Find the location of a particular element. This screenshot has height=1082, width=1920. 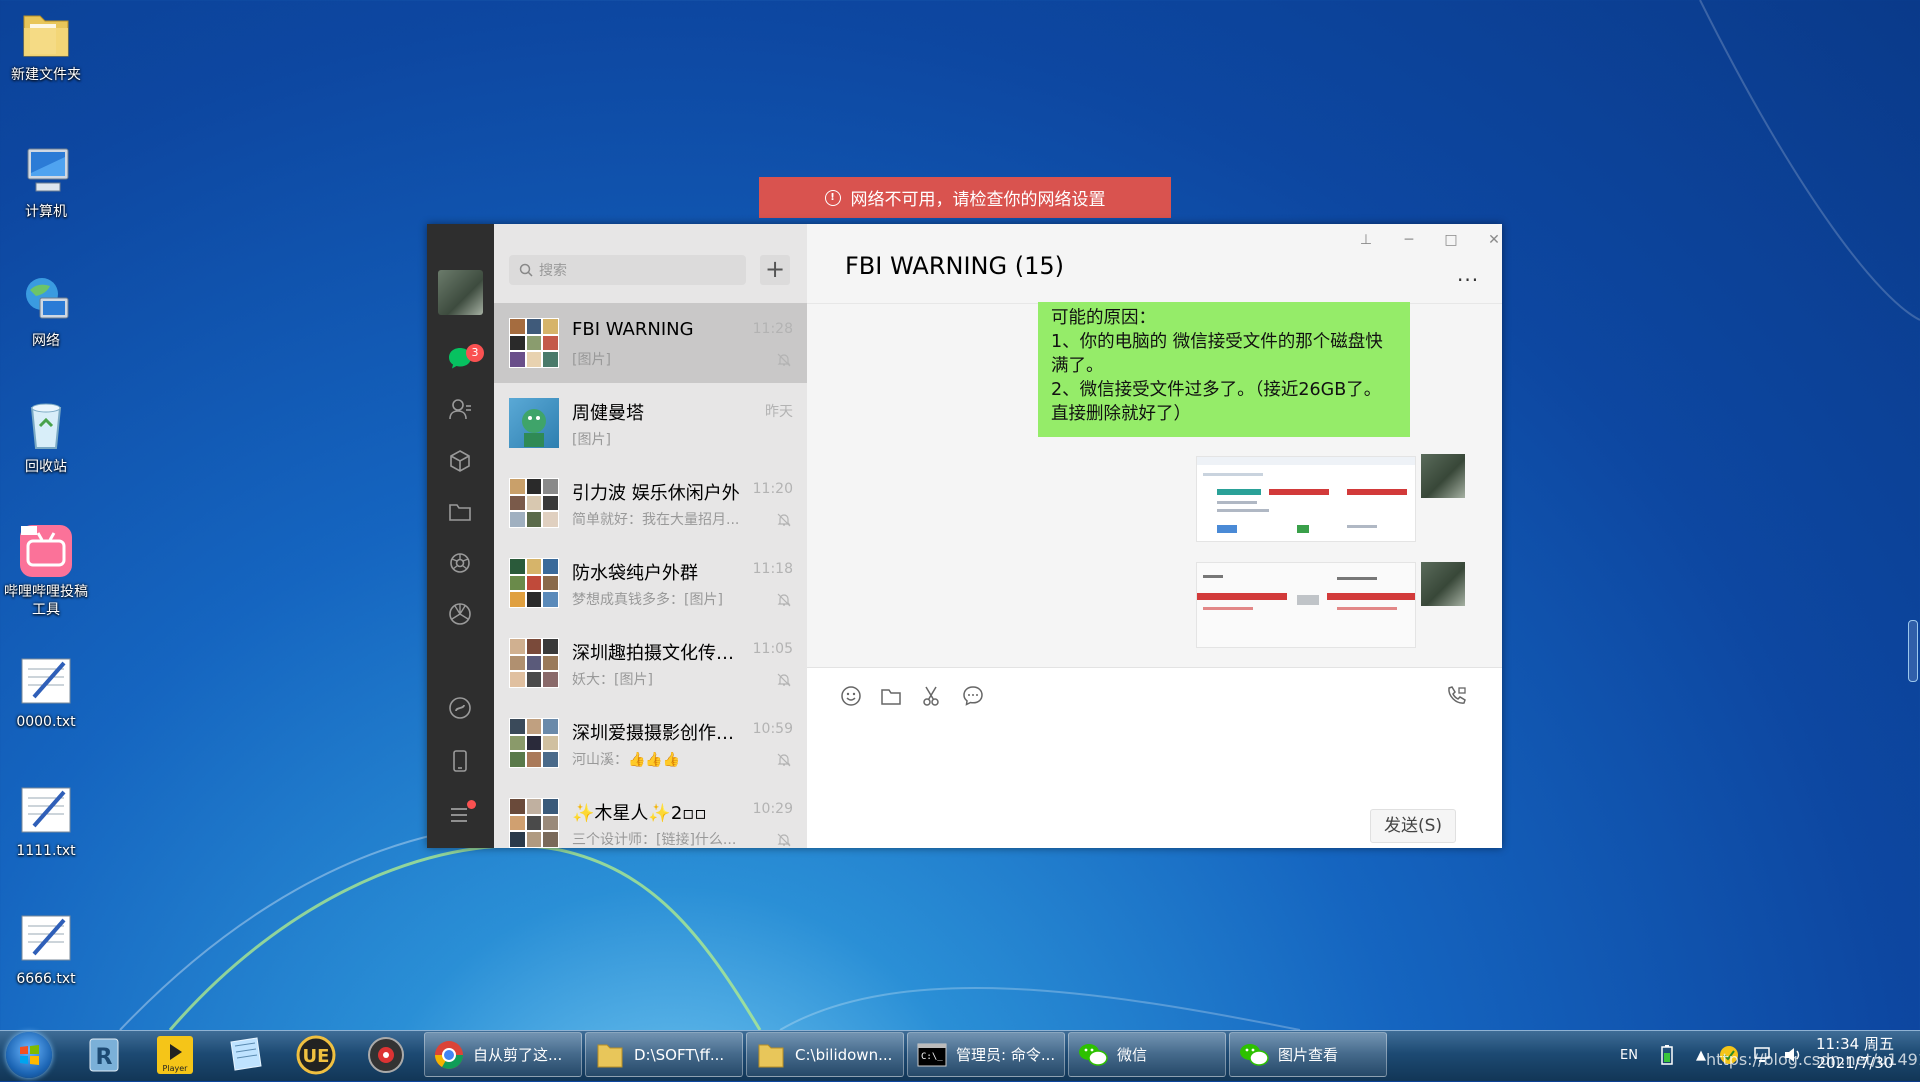

scissors-icon is located at coordinates (933, 697).